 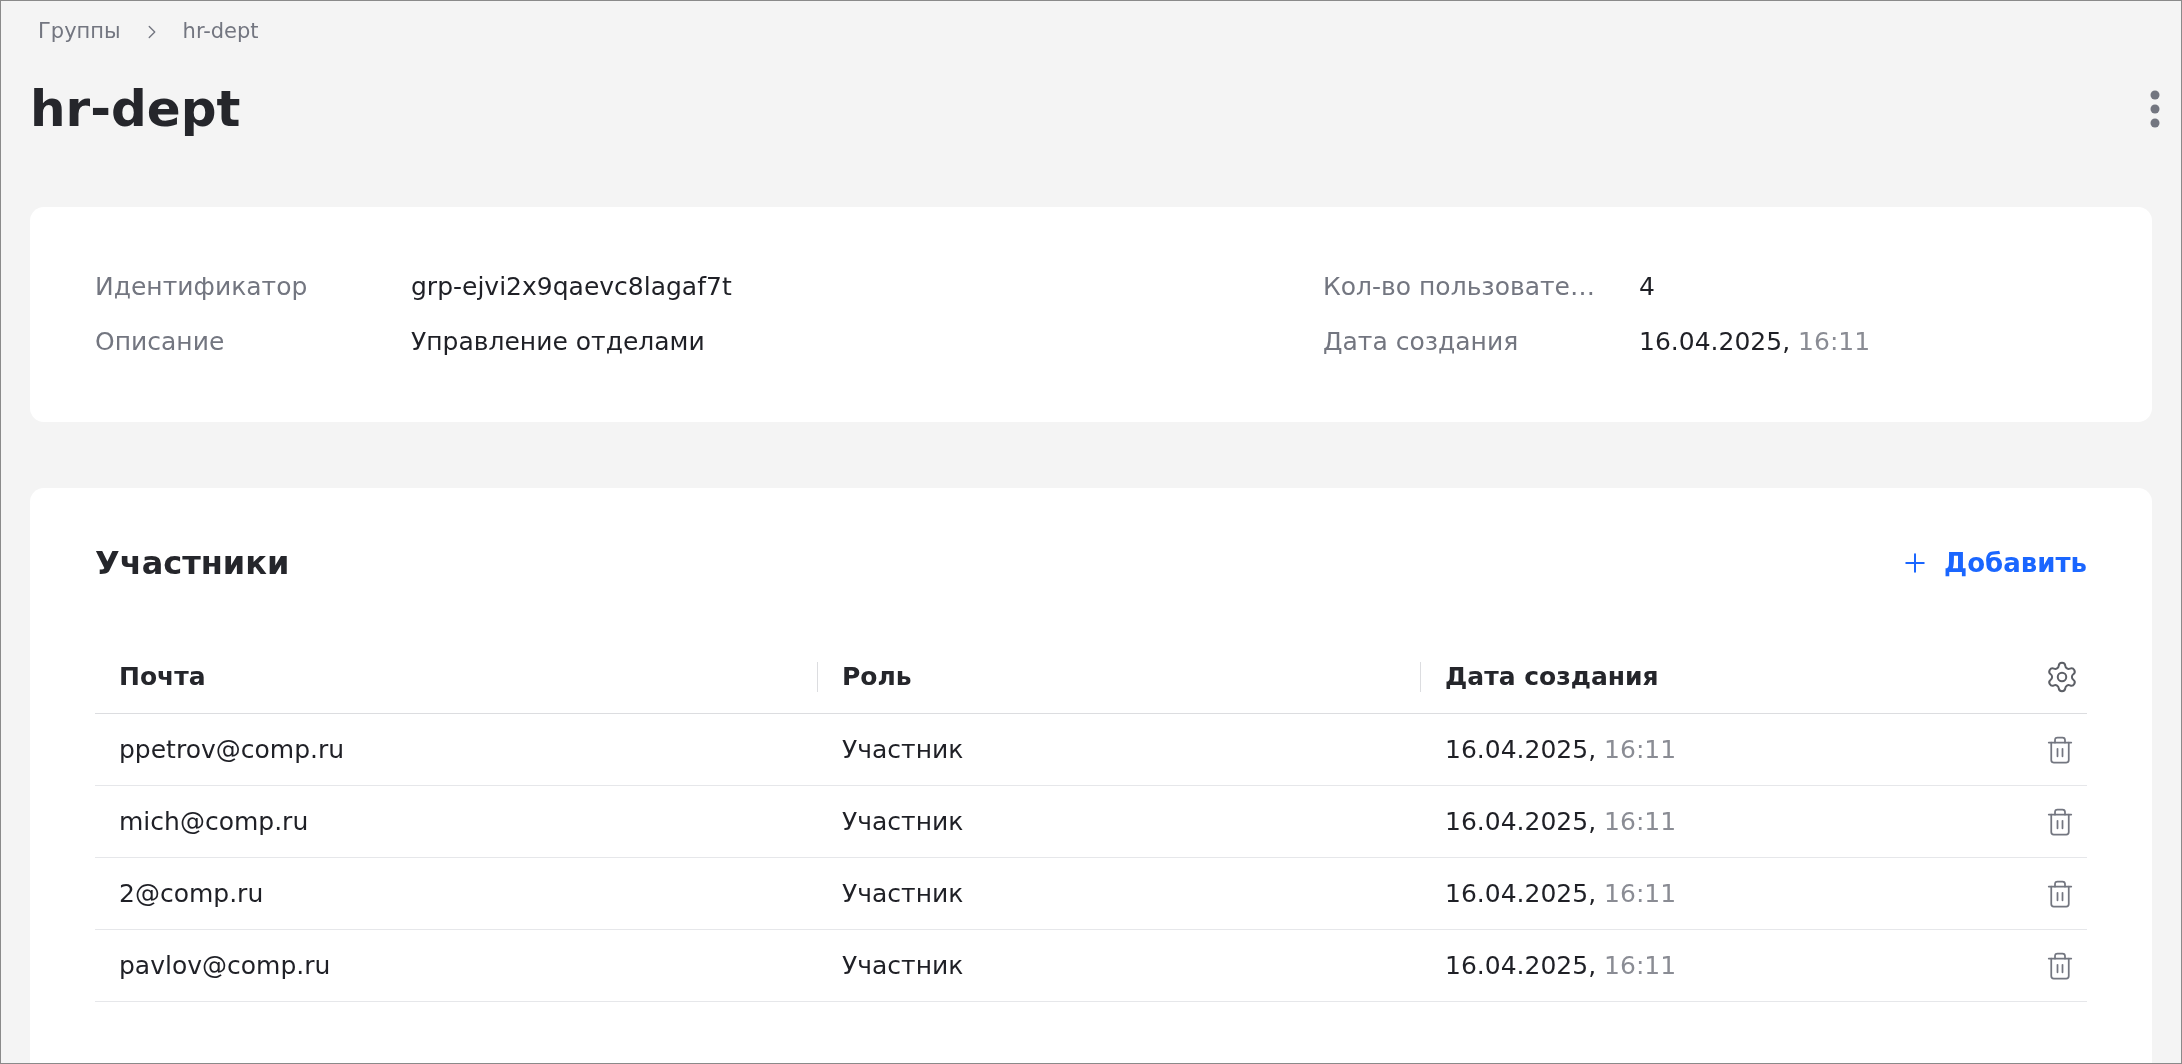 What do you see at coordinates (558, 342) in the screenshot?
I see `field-value: Управление отделами` at bounding box center [558, 342].